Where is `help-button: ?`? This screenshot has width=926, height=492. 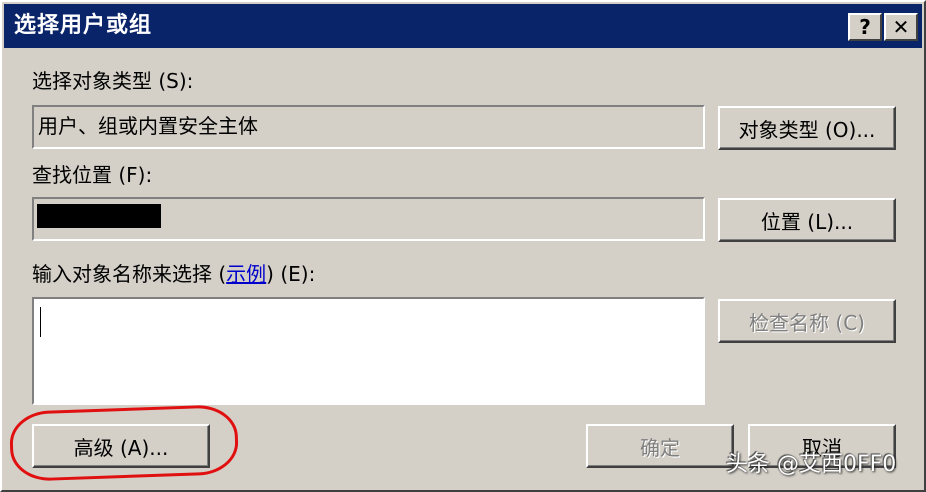
help-button: ? is located at coordinates (865, 27).